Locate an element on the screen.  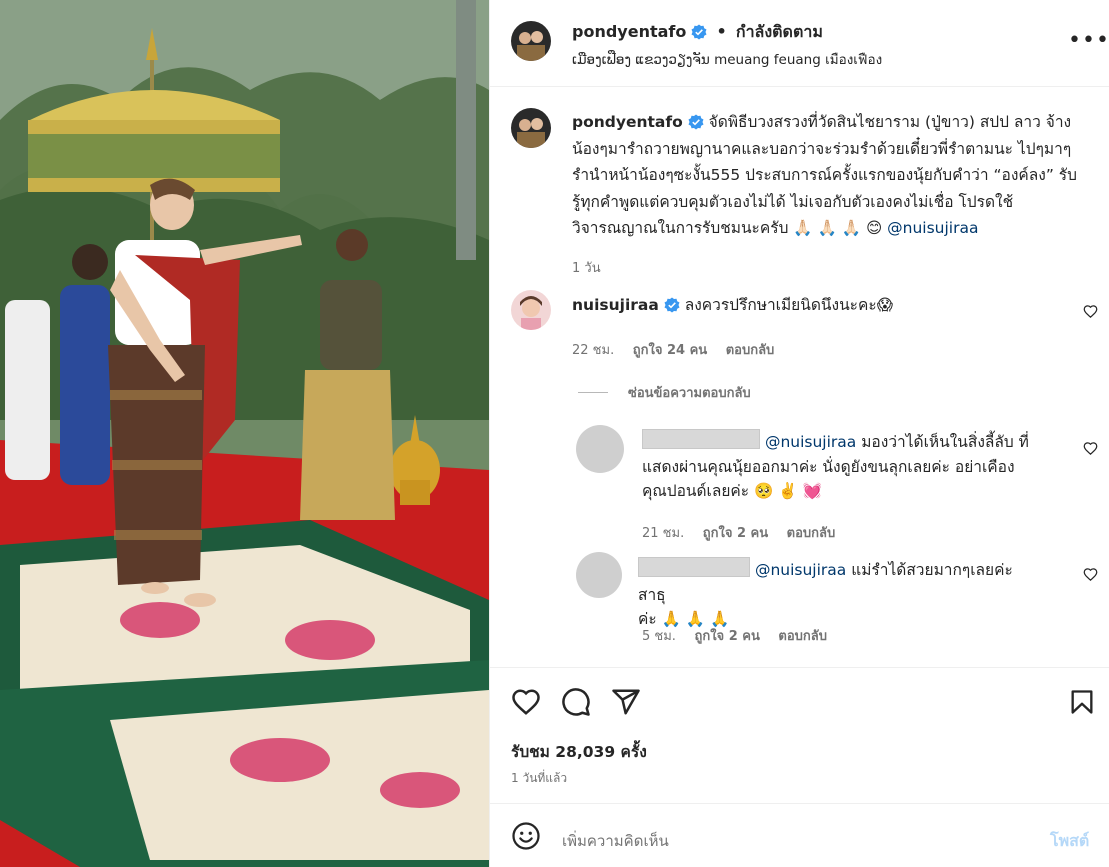
more-horizontal-icon: ••• is located at coordinates (1088, 40).